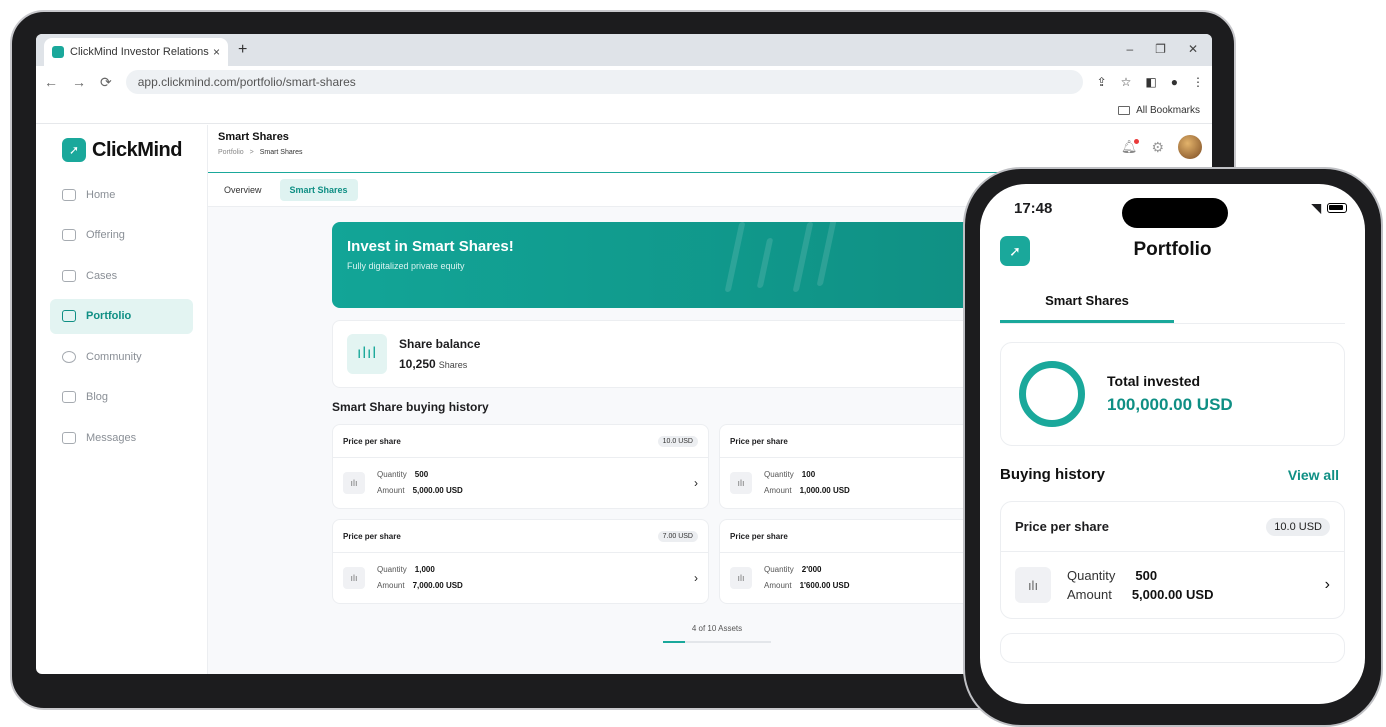 The image size is (1386, 727). I want to click on sidebar-item-label: Offering, so click(105, 235).